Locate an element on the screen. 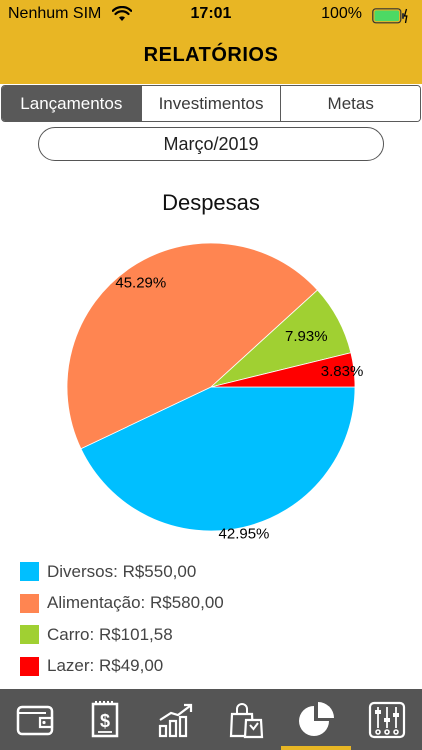 This screenshot has height=750, width=422. tab-bar: $ is located at coordinates (211, 719).